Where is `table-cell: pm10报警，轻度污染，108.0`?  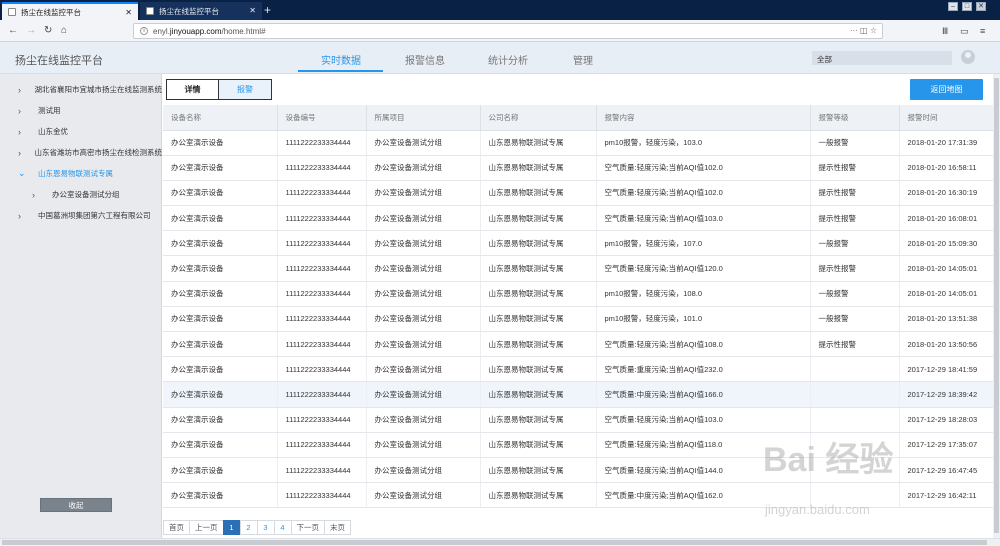
table-cell: pm10报警，轻度污染，108.0 is located at coordinates (703, 294).